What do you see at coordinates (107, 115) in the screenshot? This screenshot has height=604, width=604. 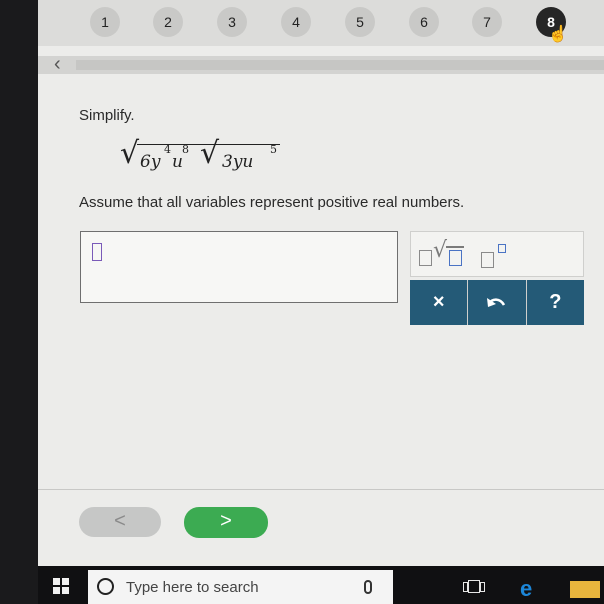 I see `problem-instruction: Simplify.` at bounding box center [107, 115].